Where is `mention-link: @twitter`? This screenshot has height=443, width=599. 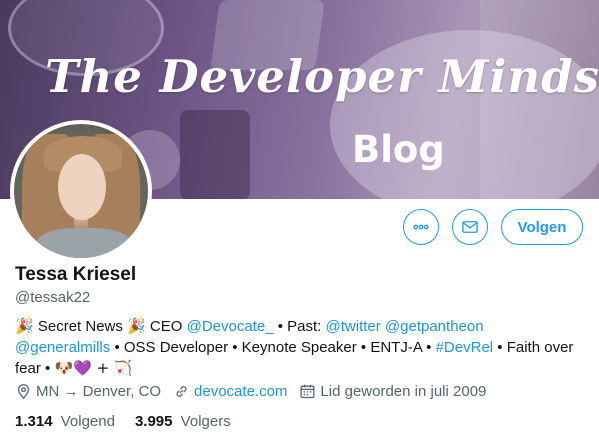
mention-link: @twitter is located at coordinates (353, 326).